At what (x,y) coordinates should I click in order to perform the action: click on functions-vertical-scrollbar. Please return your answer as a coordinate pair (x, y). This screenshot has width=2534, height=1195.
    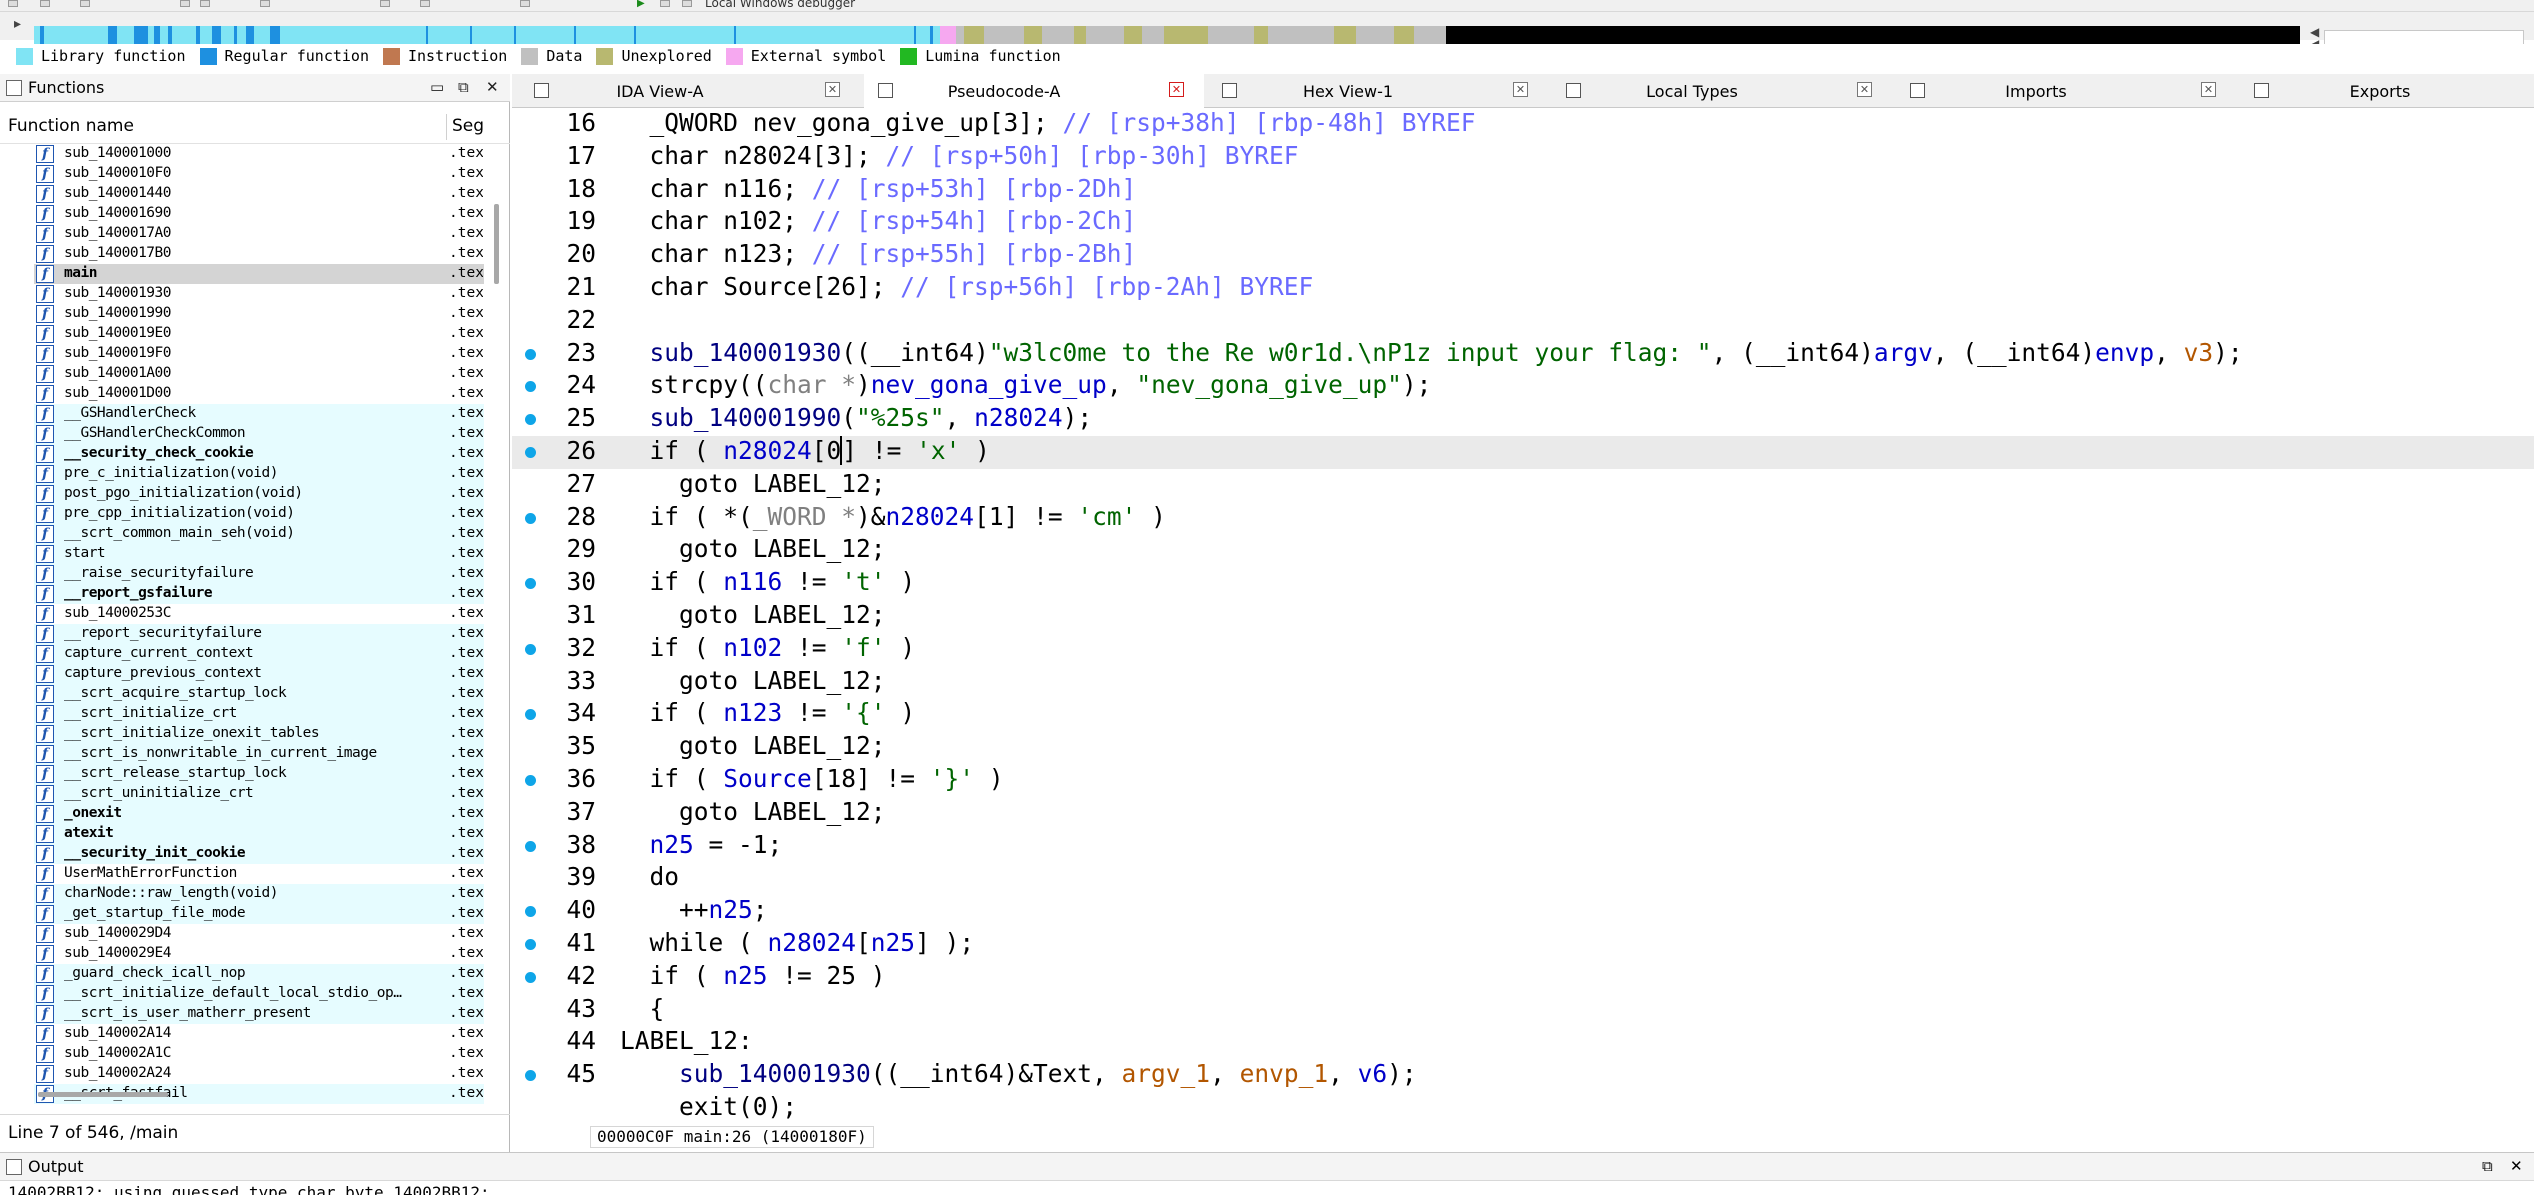
    Looking at the image, I should click on (496, 244).